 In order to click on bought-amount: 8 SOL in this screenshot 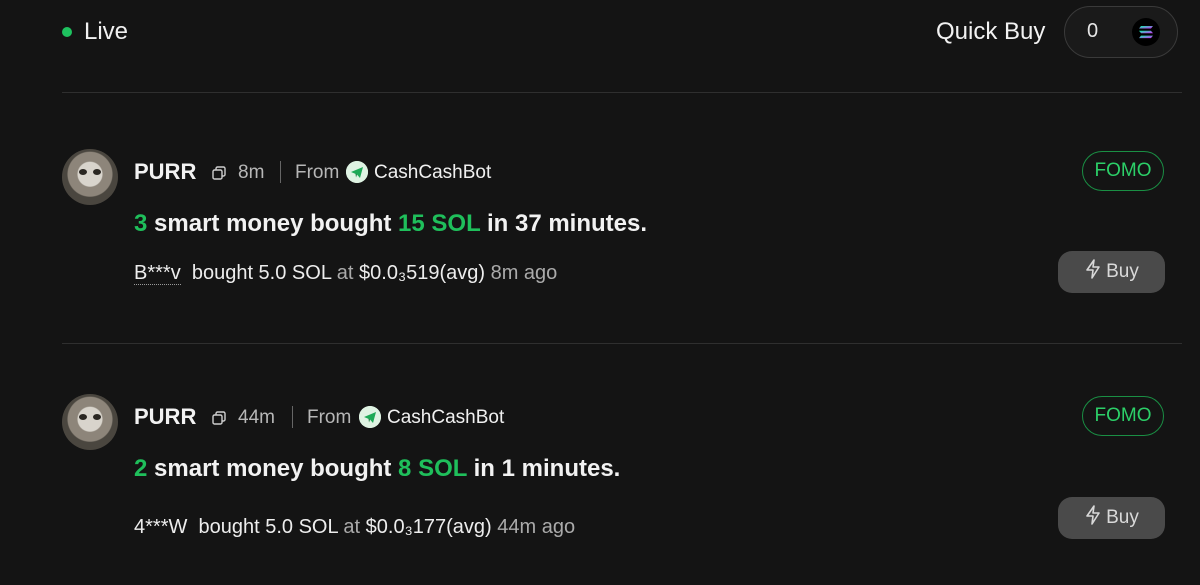, I will do `click(432, 468)`.